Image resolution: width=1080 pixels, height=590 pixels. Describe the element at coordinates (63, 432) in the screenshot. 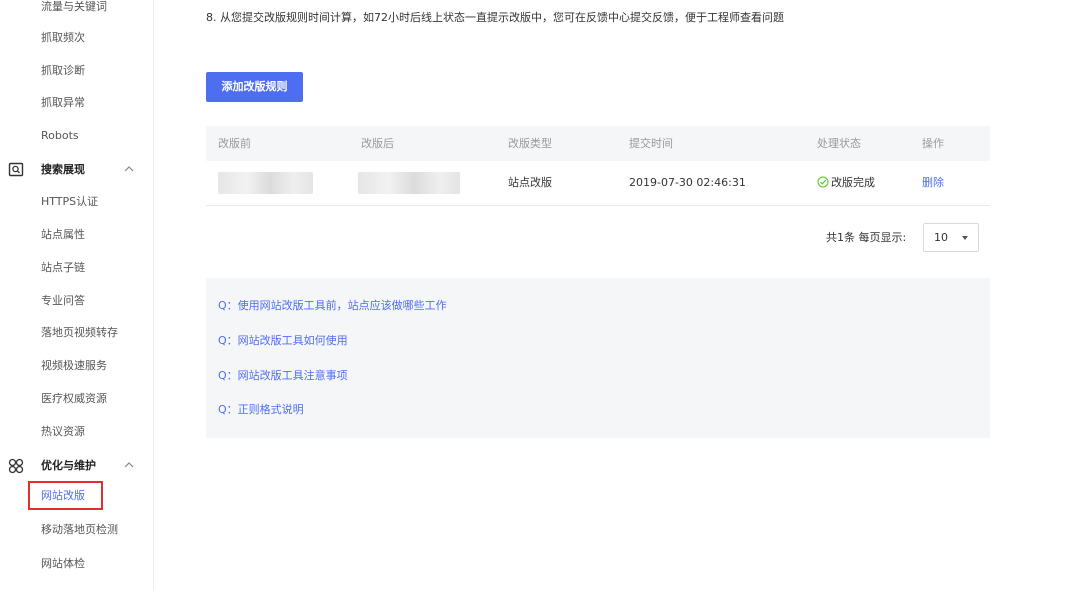

I see `sidebar-item-hot-topics: 热议资源` at that location.